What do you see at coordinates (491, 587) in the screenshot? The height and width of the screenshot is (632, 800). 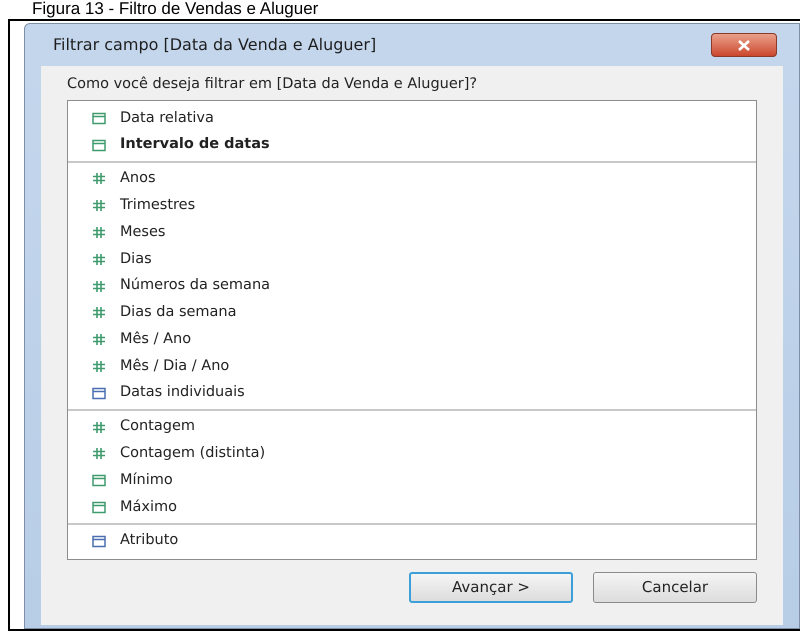 I see `dialog-button: Avançar >` at bounding box center [491, 587].